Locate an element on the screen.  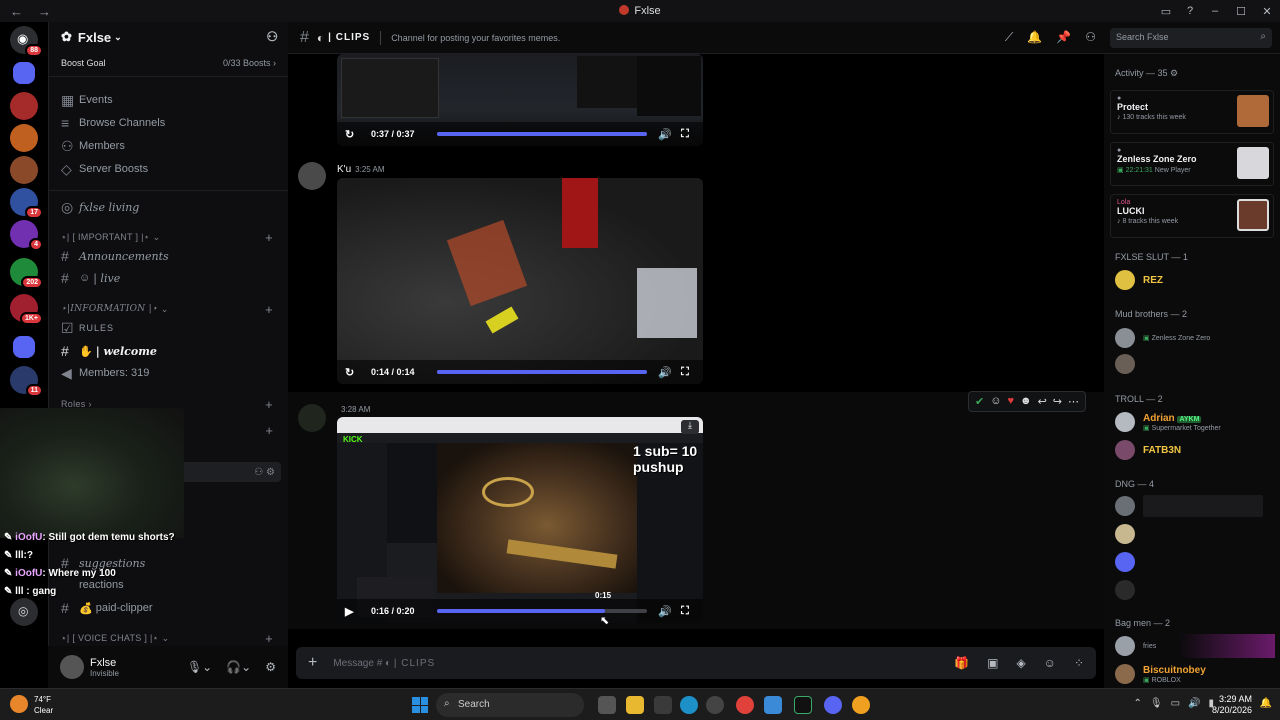
channel-welcome: # ✋ | welcome is located at coordinates (169, 351).